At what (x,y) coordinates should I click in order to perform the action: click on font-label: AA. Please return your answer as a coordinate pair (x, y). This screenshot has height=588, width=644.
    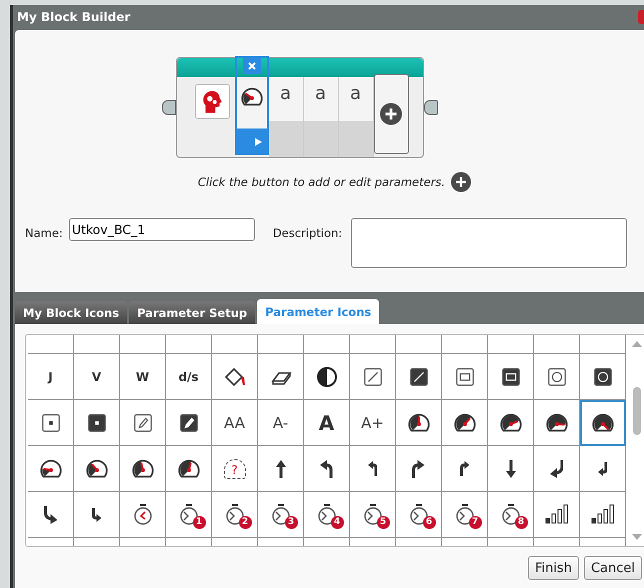
    Looking at the image, I should click on (234, 423).